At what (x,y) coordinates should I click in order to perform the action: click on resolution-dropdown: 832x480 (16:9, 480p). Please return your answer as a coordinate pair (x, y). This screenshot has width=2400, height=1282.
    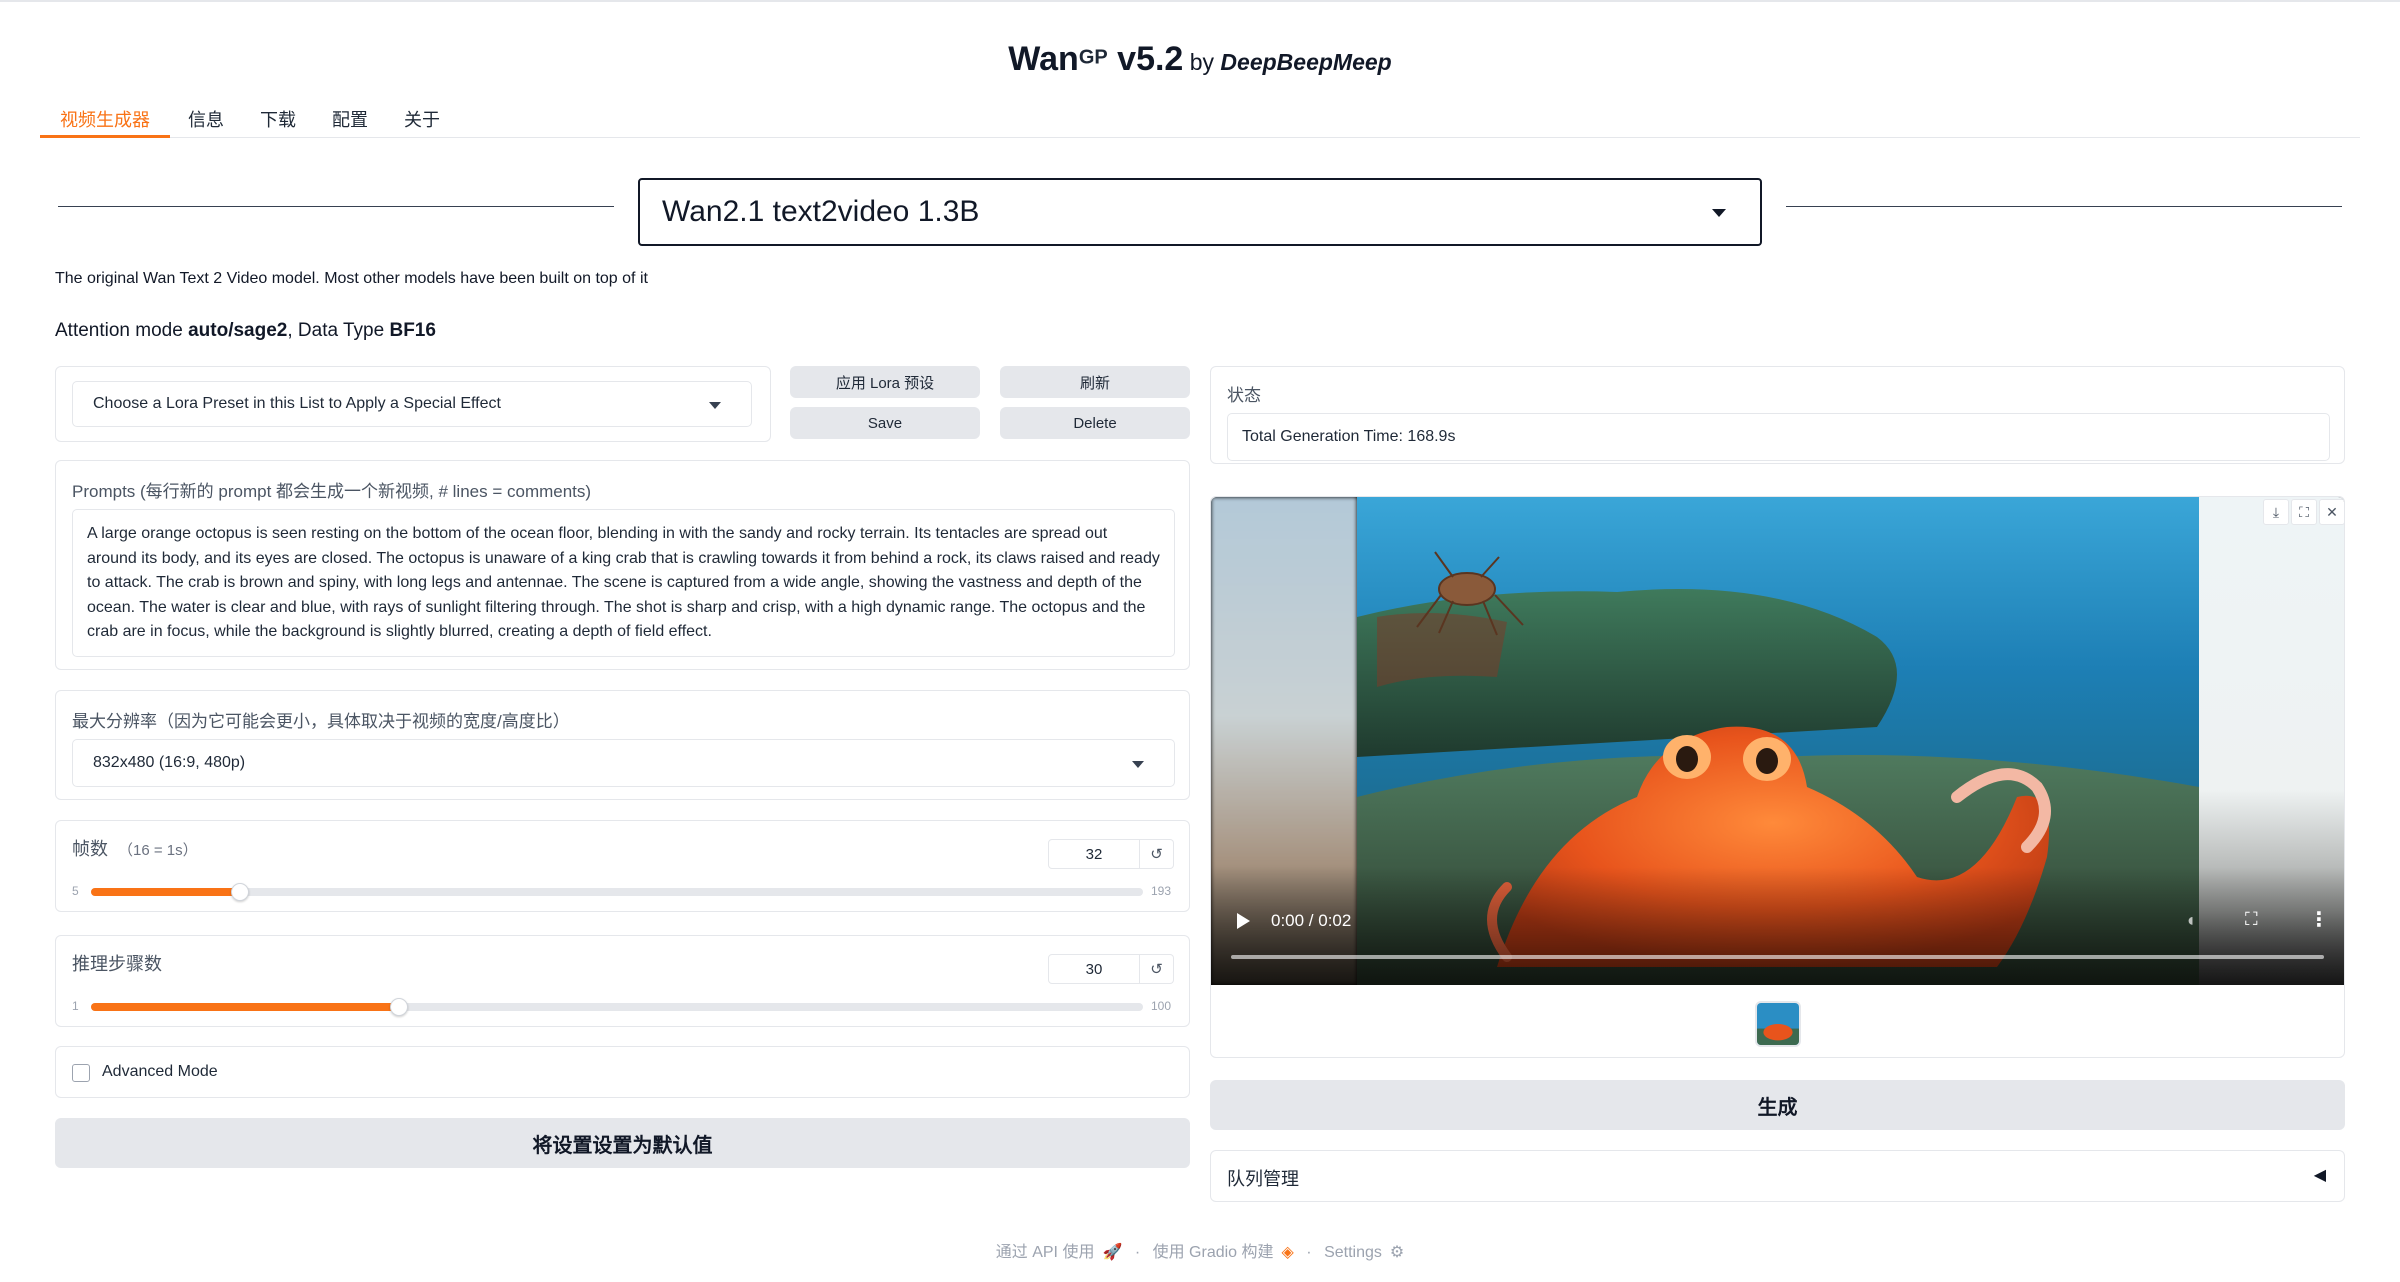
    Looking at the image, I should click on (623, 763).